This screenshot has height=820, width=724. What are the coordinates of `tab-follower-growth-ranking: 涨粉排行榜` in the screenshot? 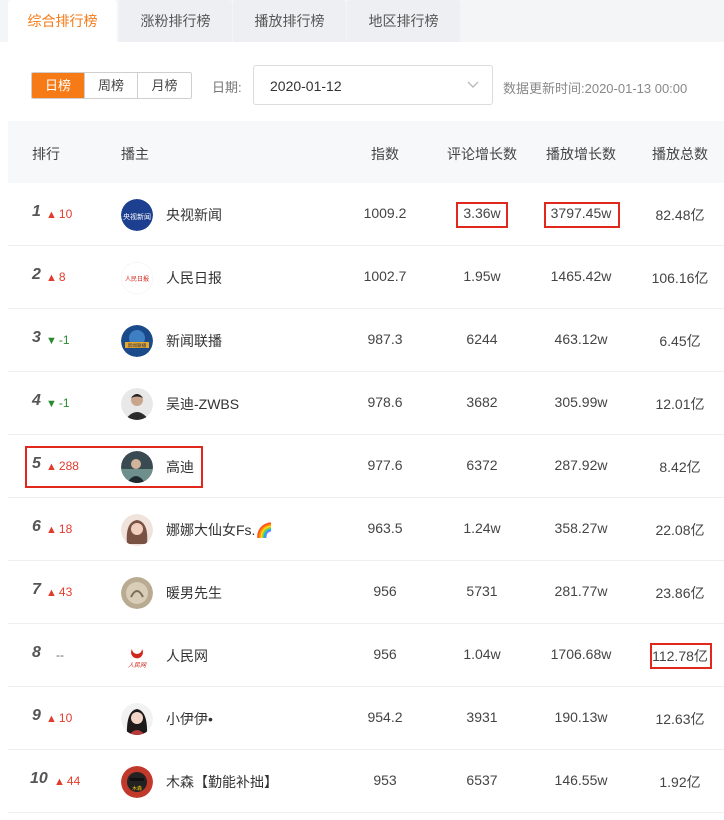 It's located at (175, 21).